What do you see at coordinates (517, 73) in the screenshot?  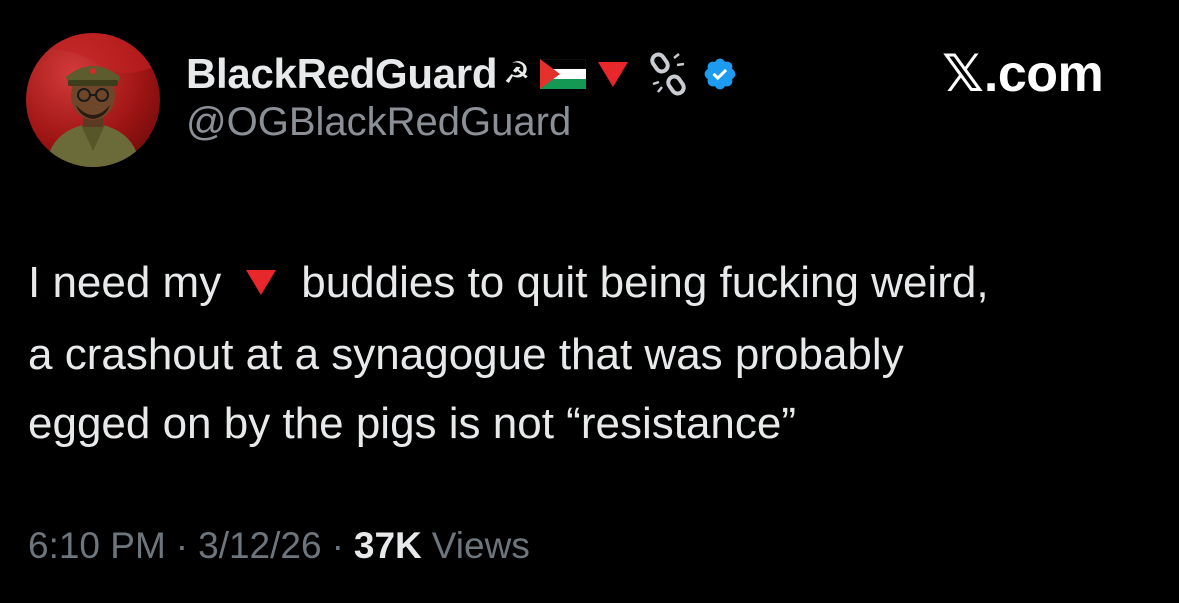 I see `hammer-sickle-icon: ☭` at bounding box center [517, 73].